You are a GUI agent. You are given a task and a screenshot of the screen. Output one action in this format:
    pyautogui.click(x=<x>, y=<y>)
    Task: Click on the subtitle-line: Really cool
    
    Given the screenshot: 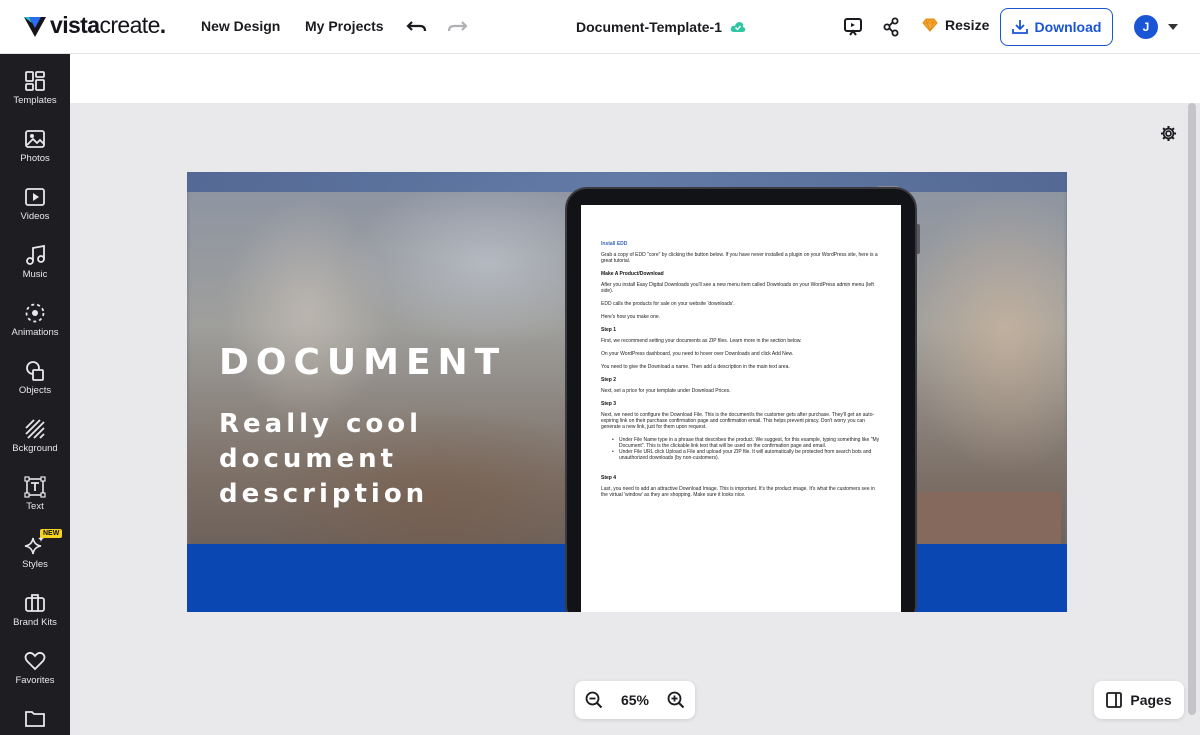 What is the action you would take?
    pyautogui.click(x=321, y=424)
    